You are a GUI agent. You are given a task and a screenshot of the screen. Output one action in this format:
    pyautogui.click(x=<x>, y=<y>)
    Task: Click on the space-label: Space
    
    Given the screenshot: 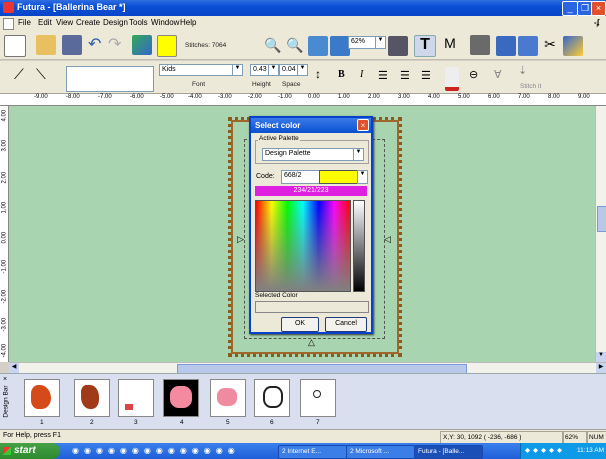 What is the action you would take?
    pyautogui.click(x=291, y=84)
    